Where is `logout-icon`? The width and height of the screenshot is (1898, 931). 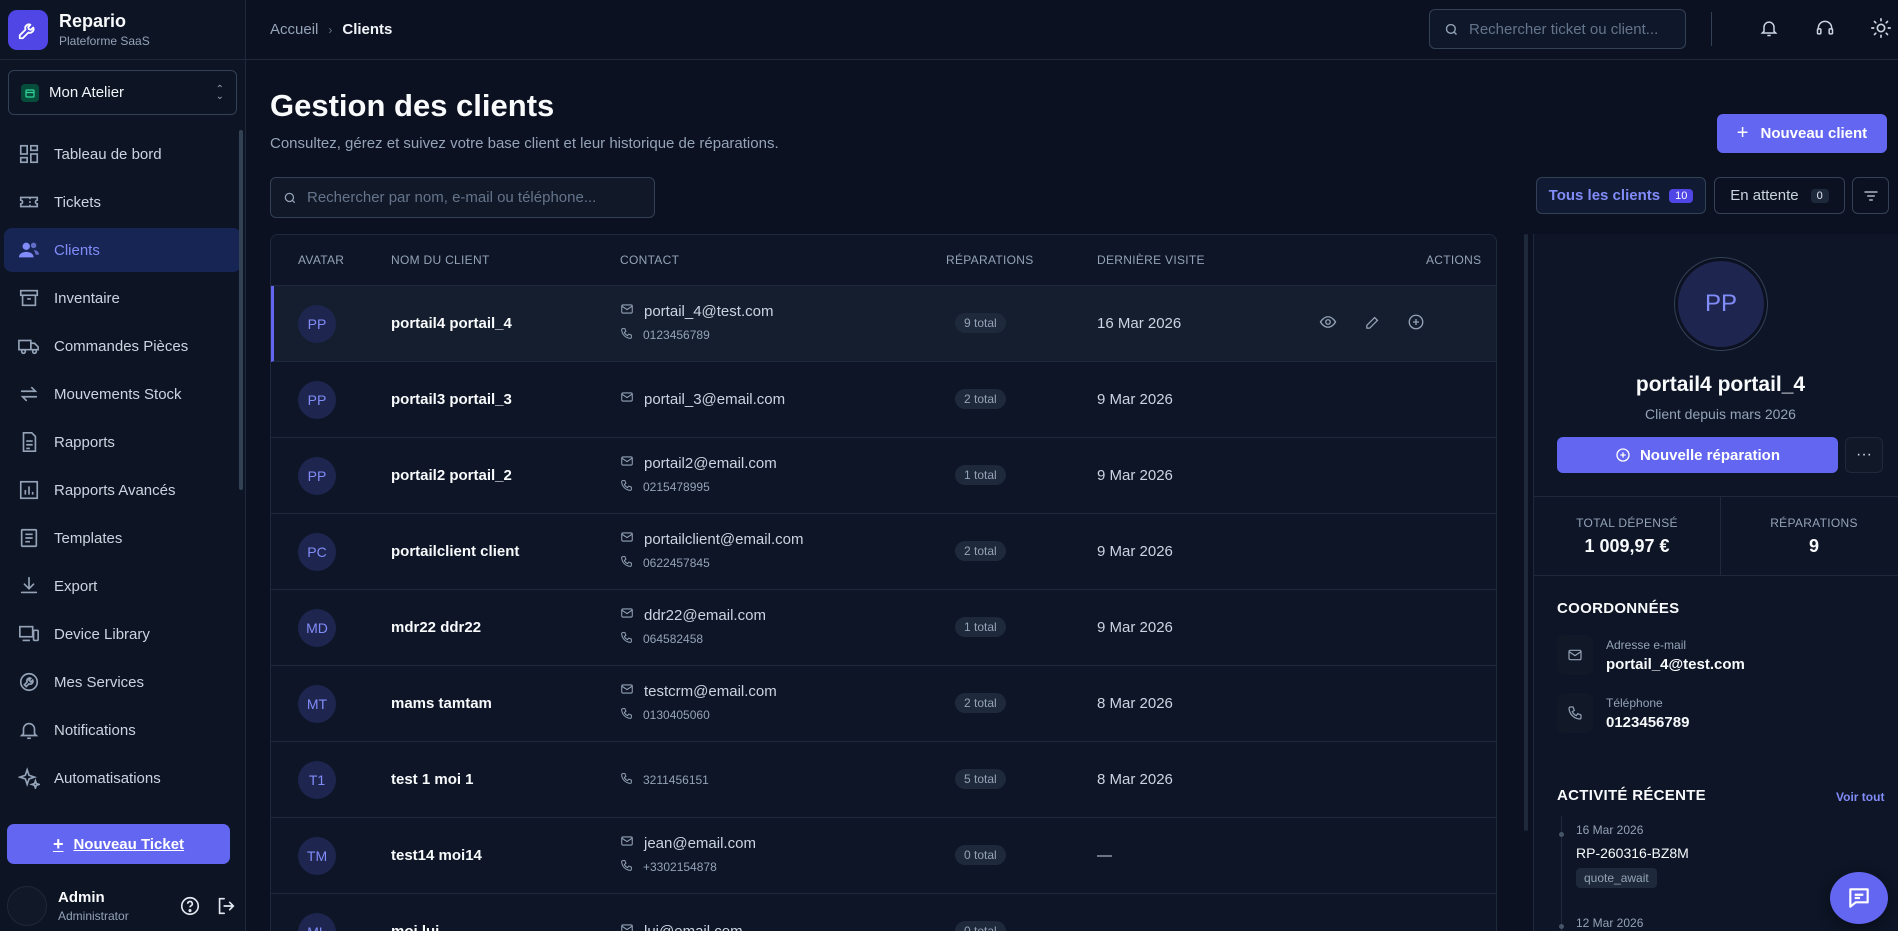
logout-icon is located at coordinates (226, 906).